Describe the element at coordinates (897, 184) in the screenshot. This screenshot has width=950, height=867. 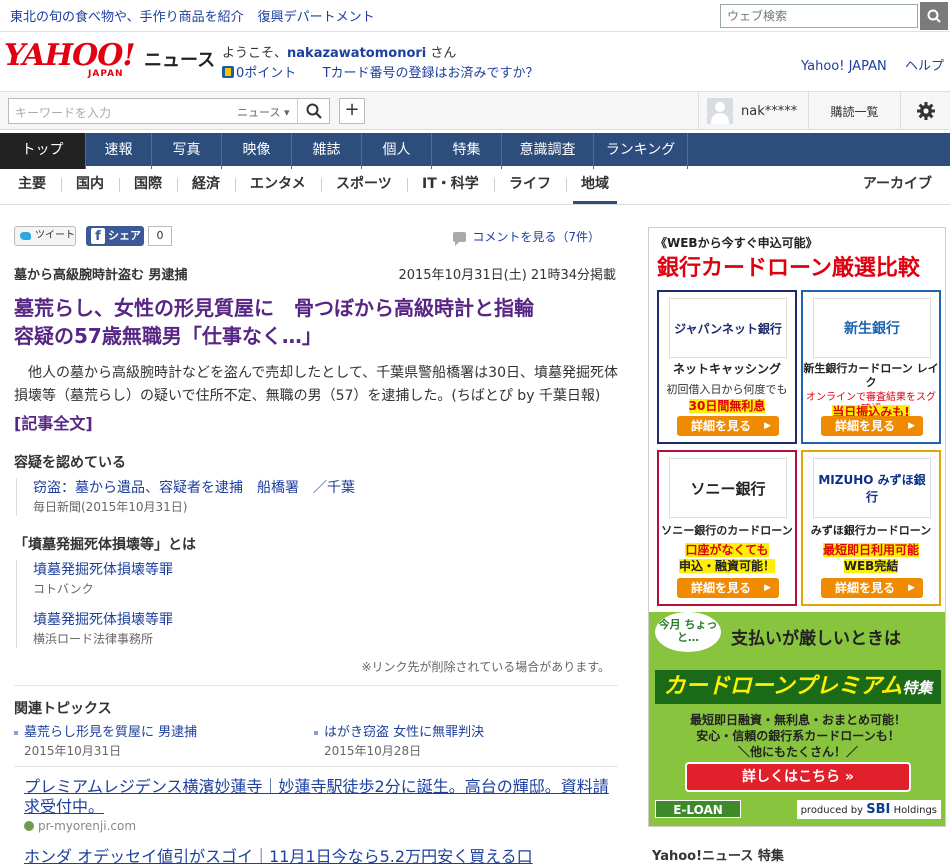
I see `archive-link: アーカイブ` at that location.